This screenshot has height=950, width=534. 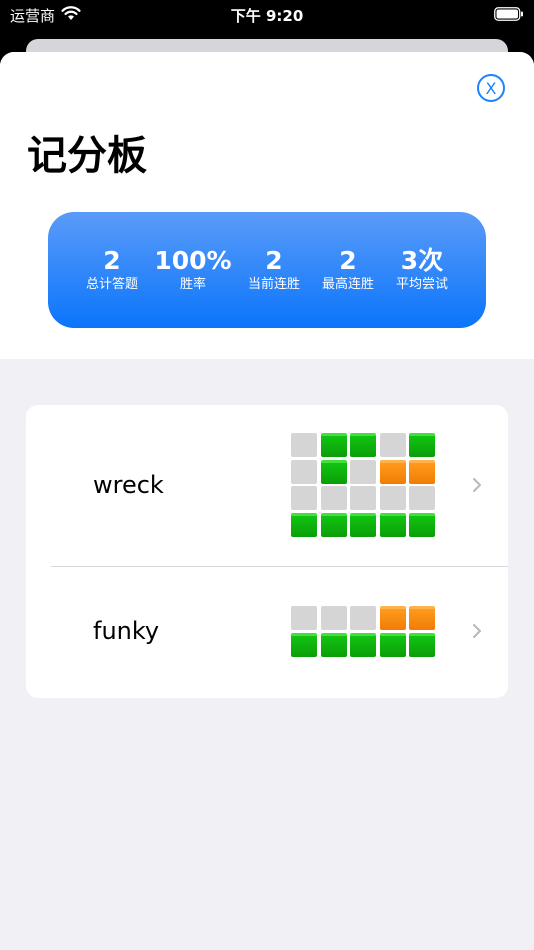 I want to click on page-title: 记分板, so click(x=87, y=156).